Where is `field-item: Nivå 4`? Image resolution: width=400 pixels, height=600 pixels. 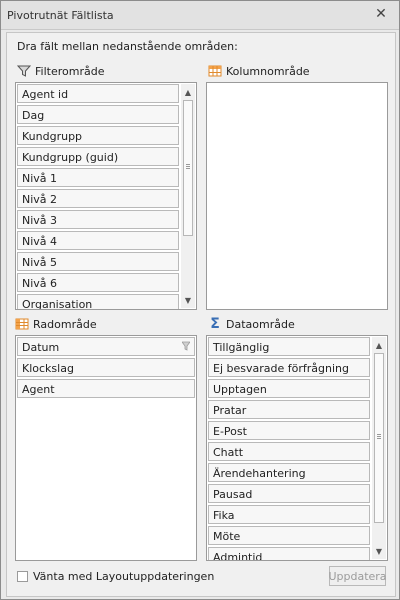 field-item: Nivå 4 is located at coordinates (98, 240).